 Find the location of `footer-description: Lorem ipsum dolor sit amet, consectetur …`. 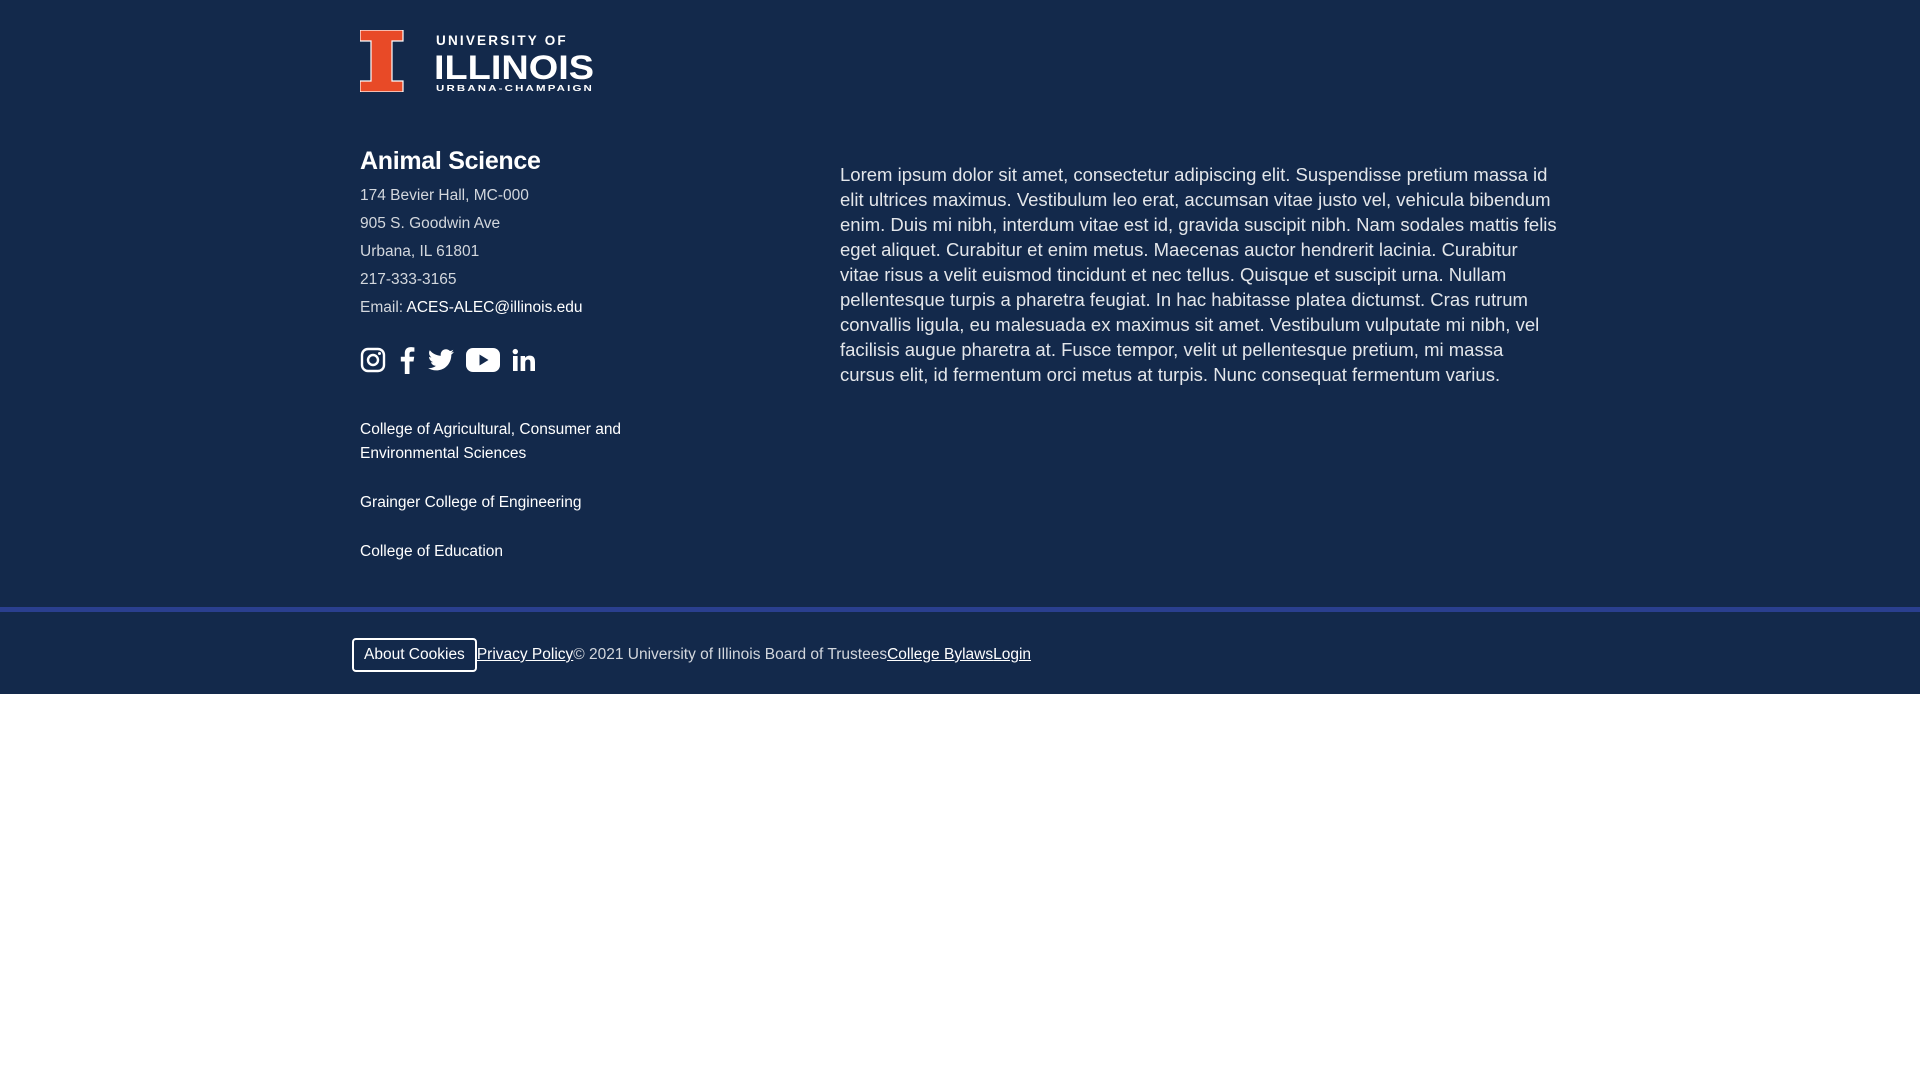

footer-description: Lorem ipsum dolor sit amet, consectetur … is located at coordinates (1198, 274).